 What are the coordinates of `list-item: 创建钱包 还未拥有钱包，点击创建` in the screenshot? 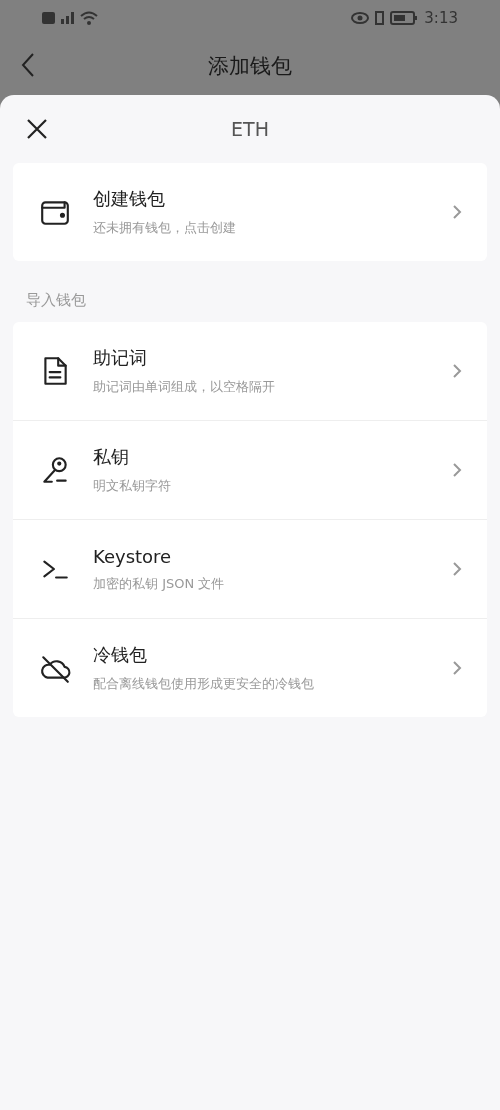 It's located at (250, 212).